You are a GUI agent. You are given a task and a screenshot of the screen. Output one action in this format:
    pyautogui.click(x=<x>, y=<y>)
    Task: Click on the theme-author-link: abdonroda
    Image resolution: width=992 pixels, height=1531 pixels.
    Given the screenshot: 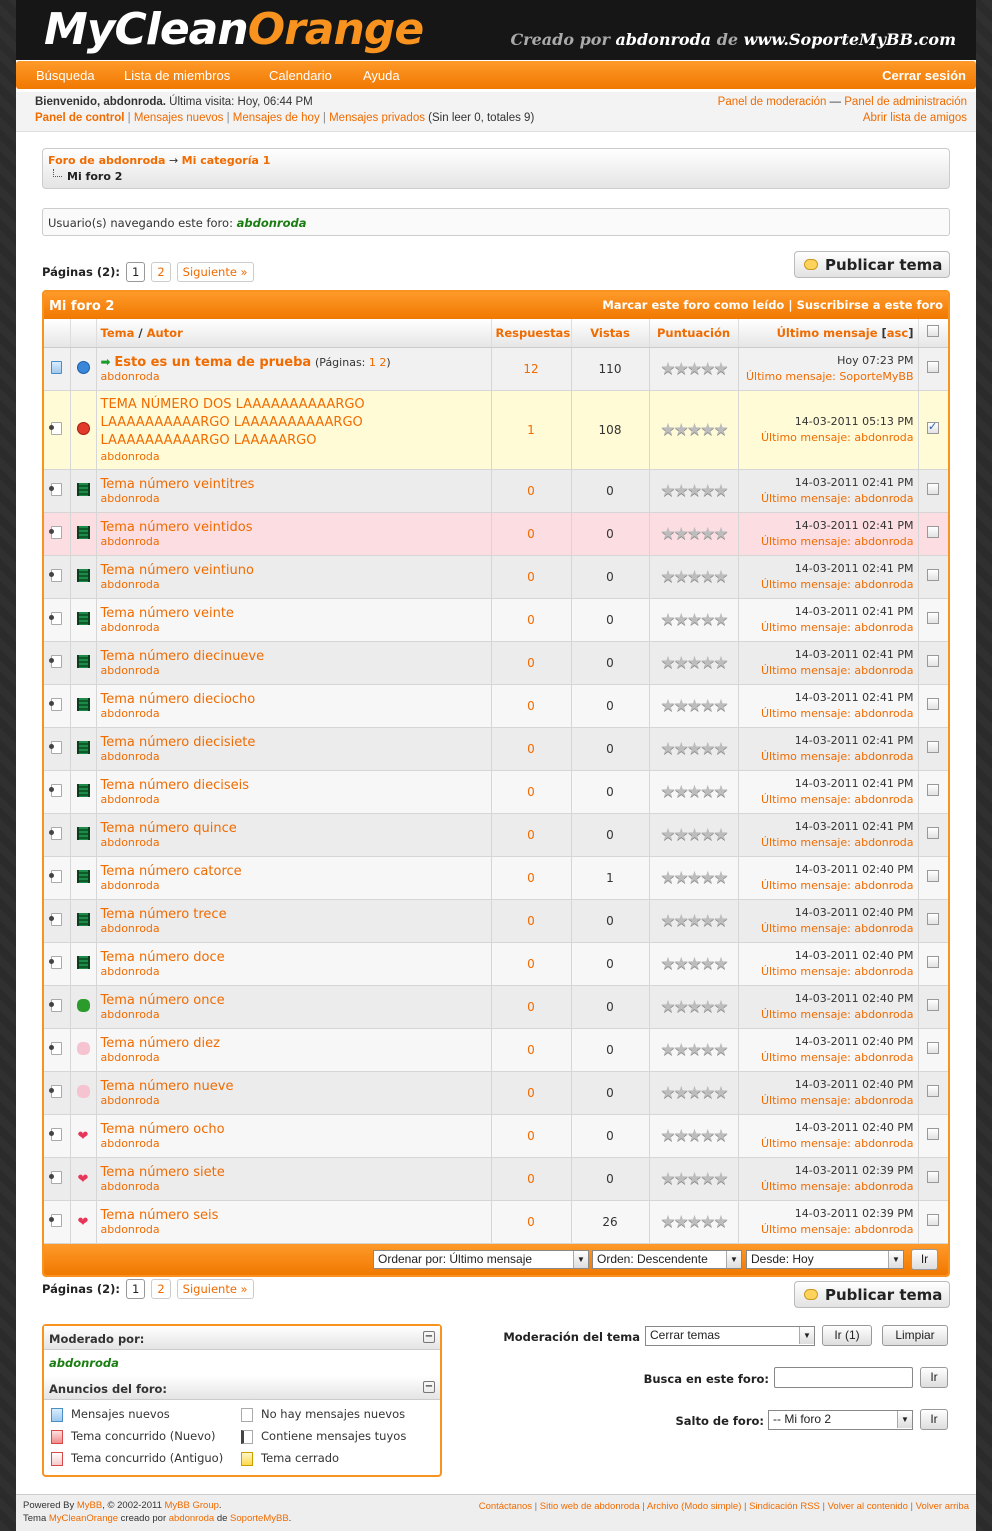 What is the action you would take?
    pyautogui.click(x=191, y=1518)
    